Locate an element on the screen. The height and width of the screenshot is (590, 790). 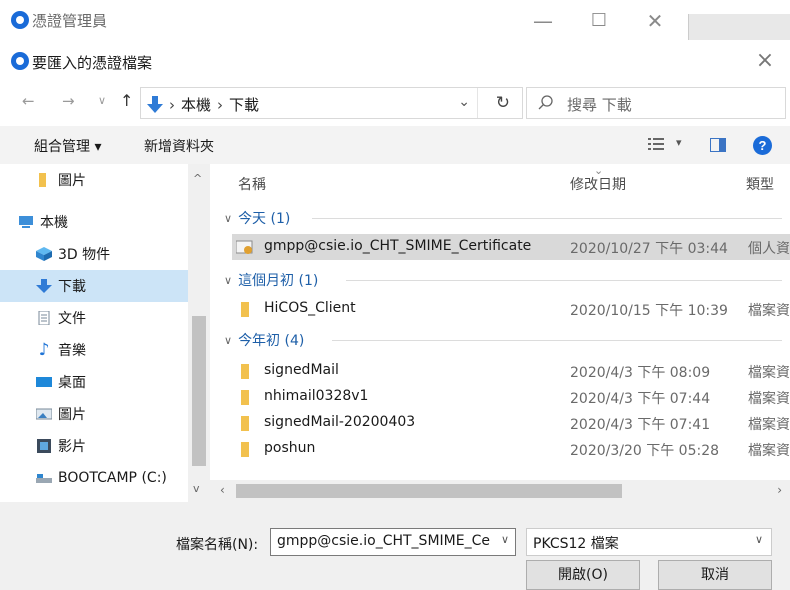
organize-menu-button: 組合管理 ▾ is located at coordinates (67, 146).